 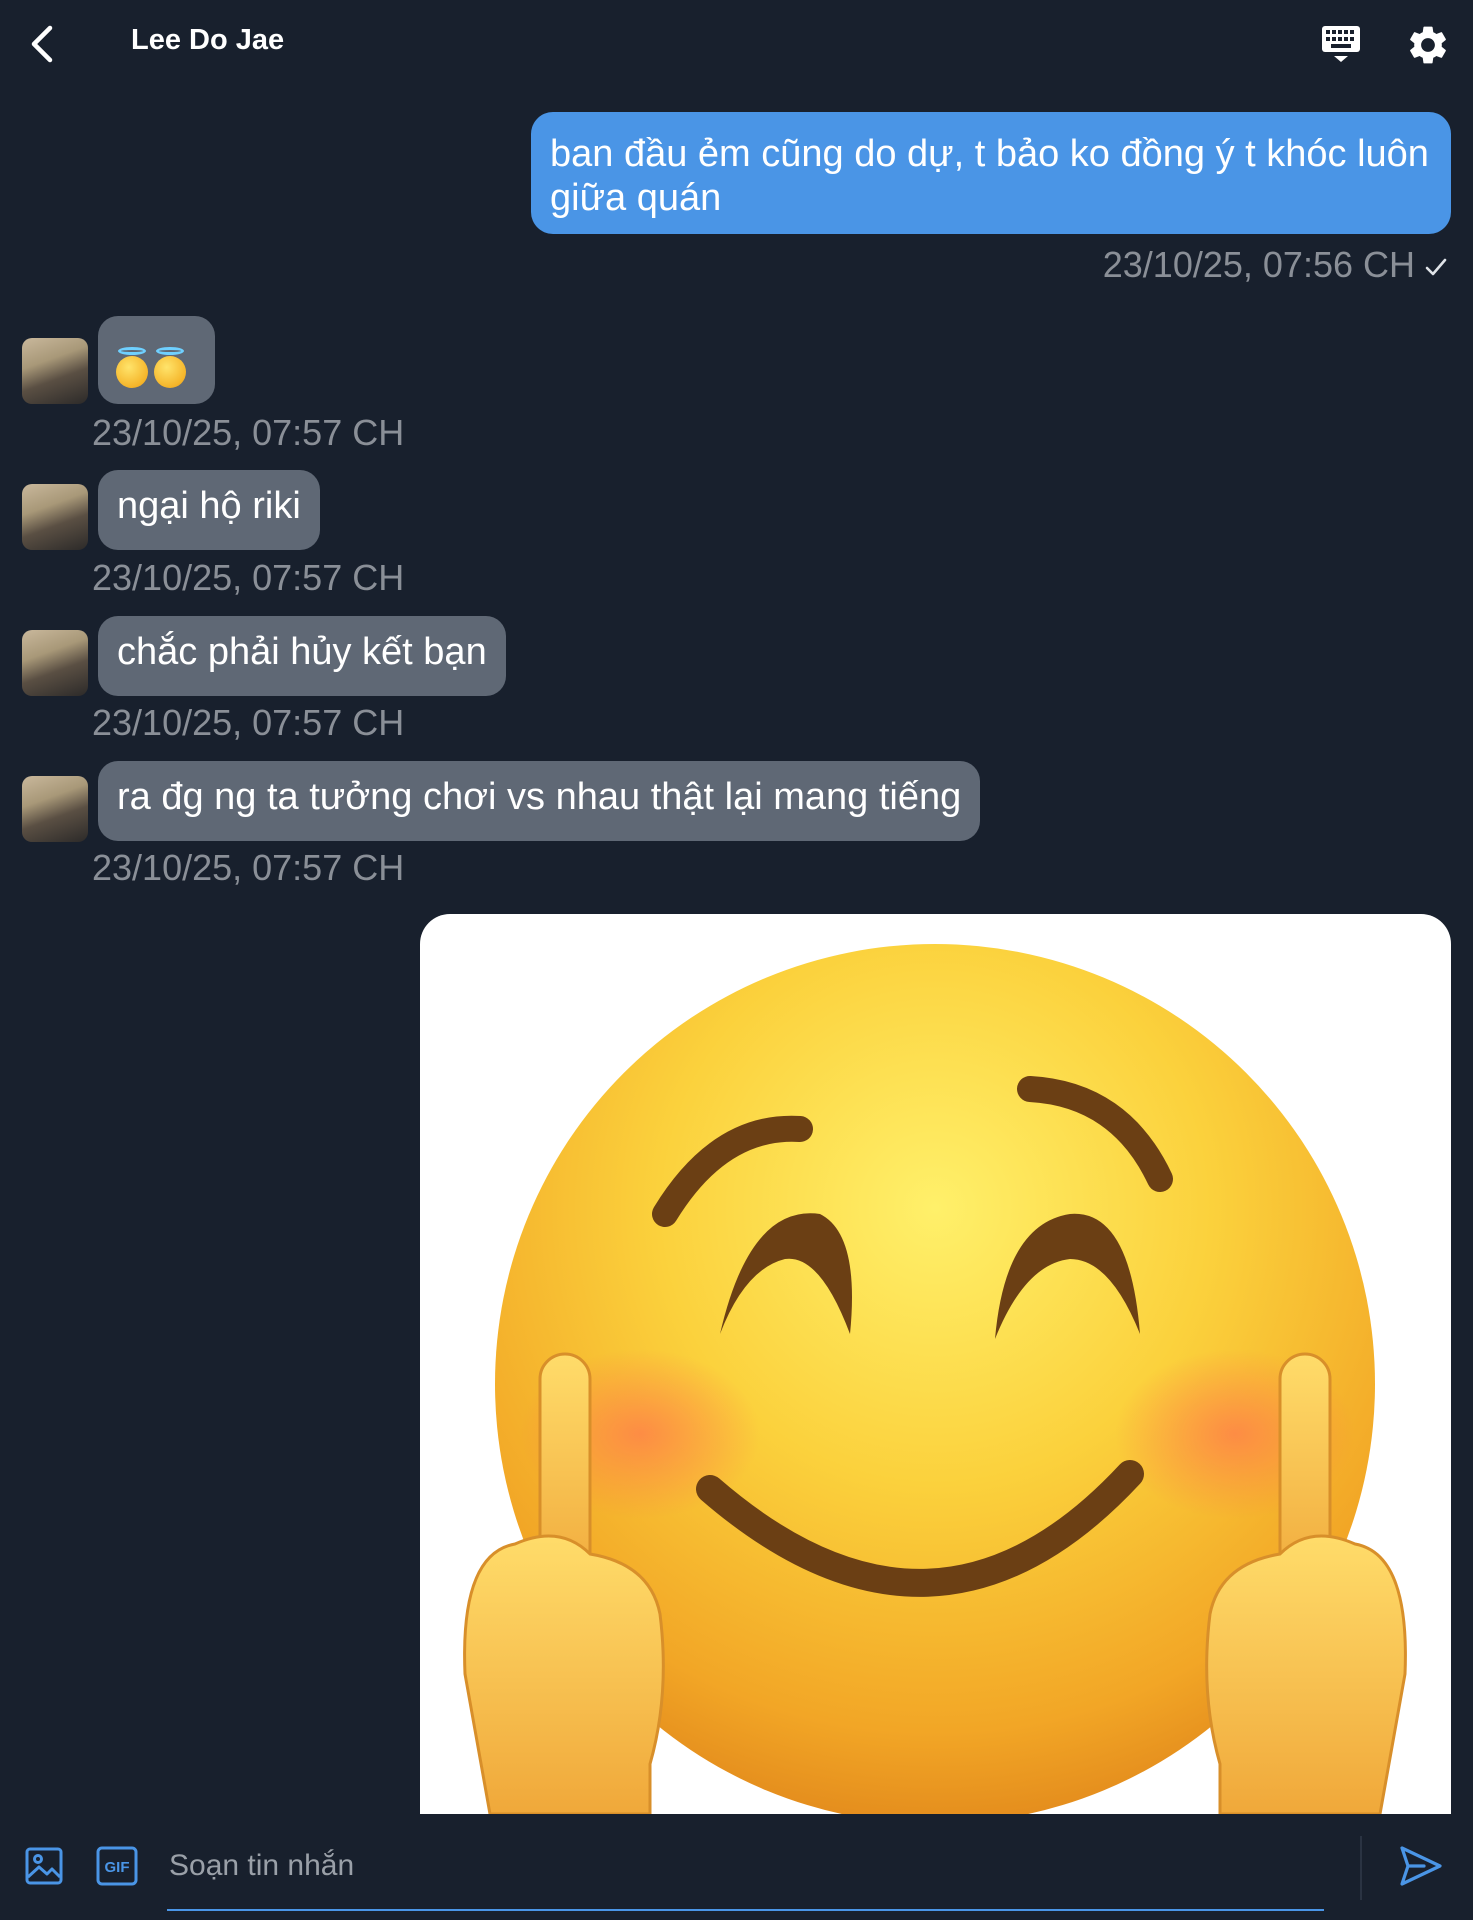 I want to click on keyboard-button, so click(x=1343, y=44).